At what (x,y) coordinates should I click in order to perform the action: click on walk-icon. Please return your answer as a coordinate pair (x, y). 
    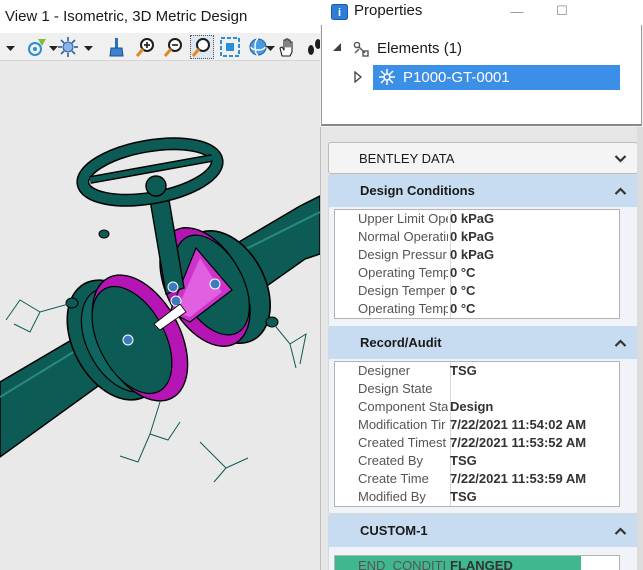
    Looking at the image, I should click on (311, 47).